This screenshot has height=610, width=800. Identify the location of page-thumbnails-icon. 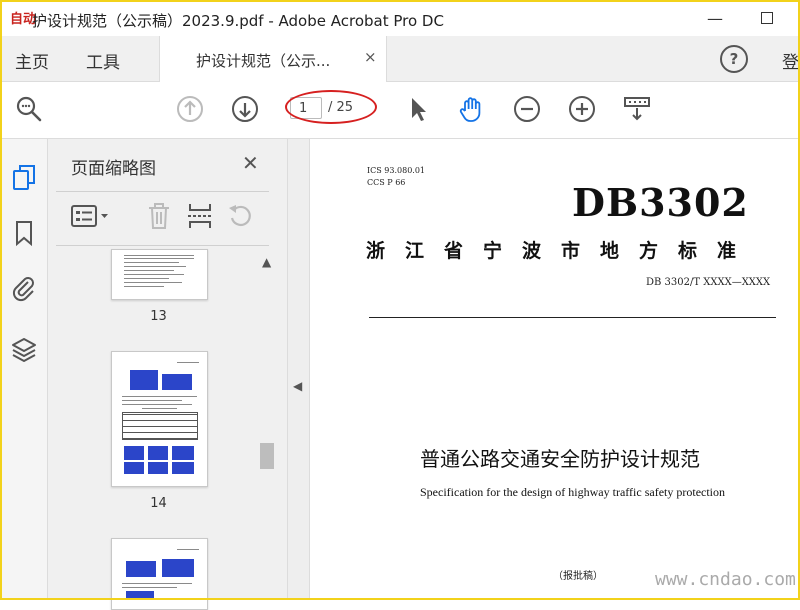
(24, 177).